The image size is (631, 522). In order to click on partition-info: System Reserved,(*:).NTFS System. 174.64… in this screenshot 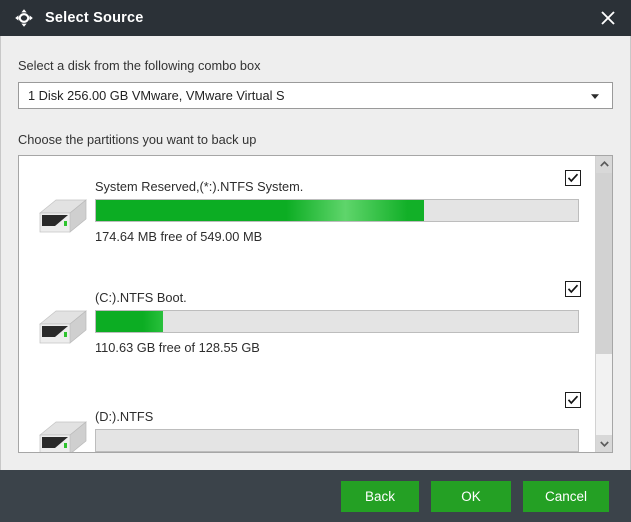, I will do `click(344, 211)`.